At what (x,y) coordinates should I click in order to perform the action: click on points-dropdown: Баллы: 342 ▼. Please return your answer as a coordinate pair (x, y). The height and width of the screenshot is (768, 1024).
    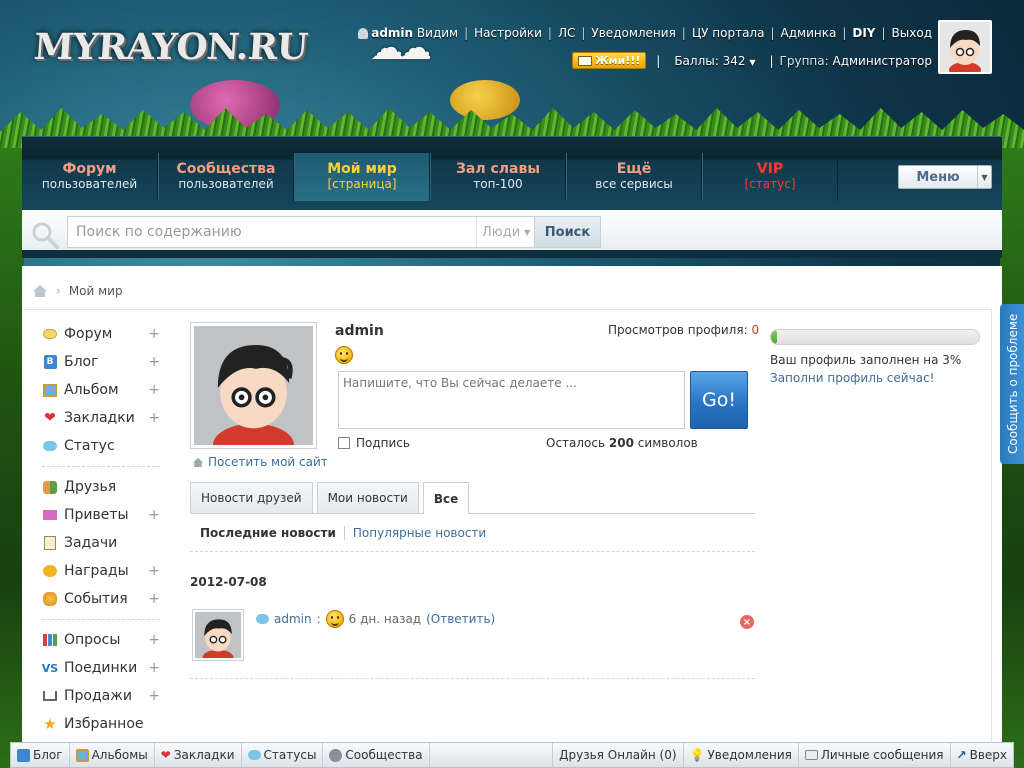
    Looking at the image, I should click on (714, 61).